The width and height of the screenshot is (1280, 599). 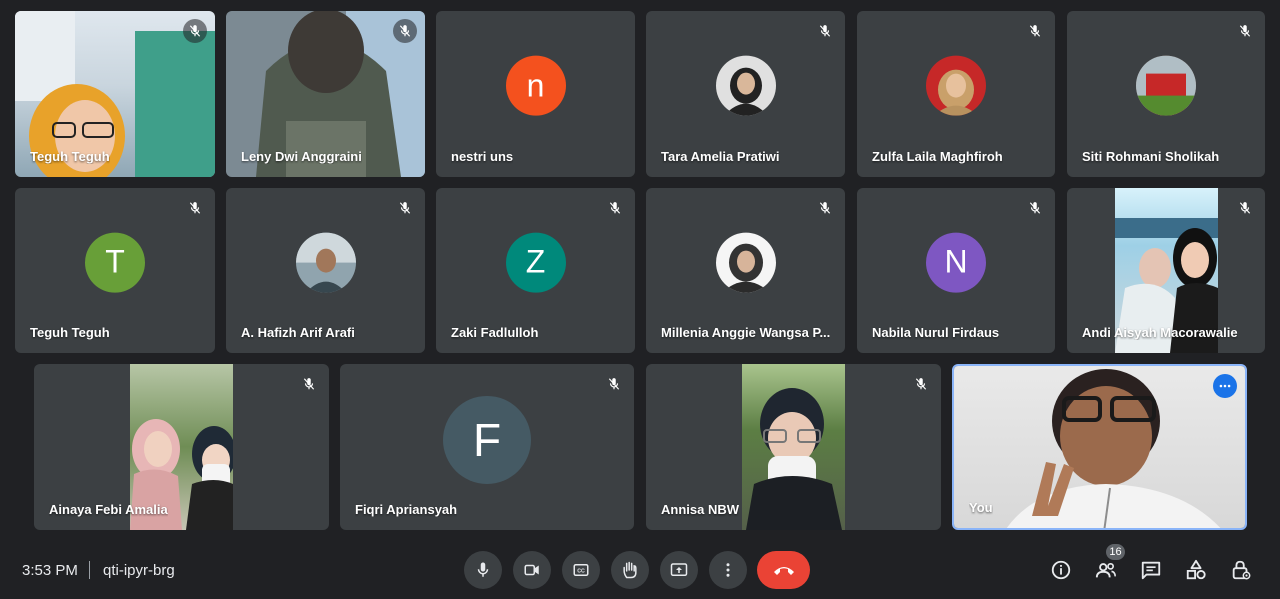 What do you see at coordinates (1160, 332) in the screenshot?
I see `participant-name: Andi Aisyah Macorawalie` at bounding box center [1160, 332].